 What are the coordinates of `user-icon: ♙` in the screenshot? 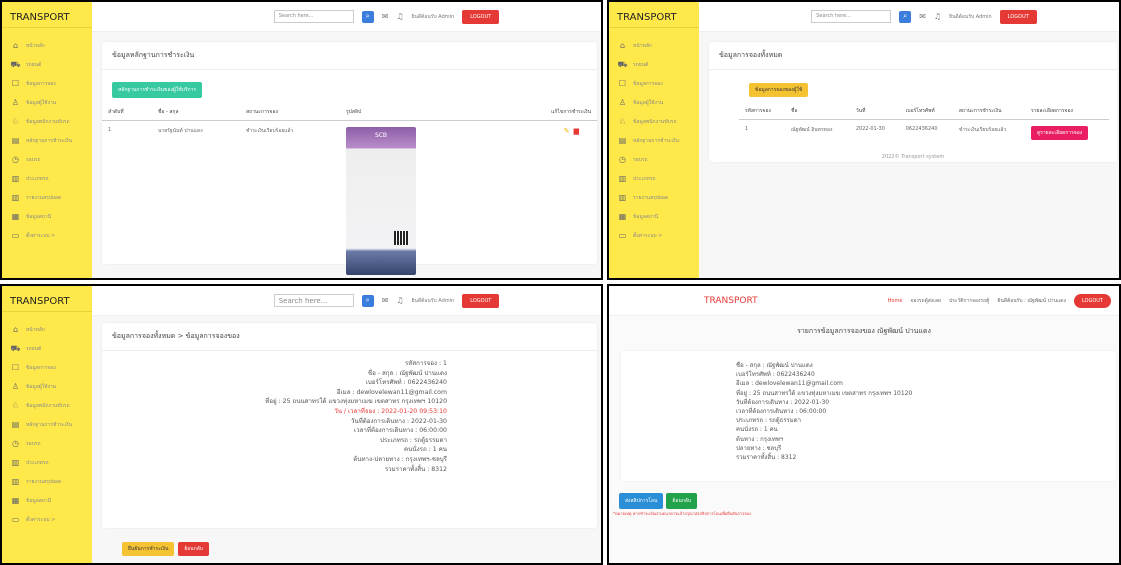 It's located at (622, 102).